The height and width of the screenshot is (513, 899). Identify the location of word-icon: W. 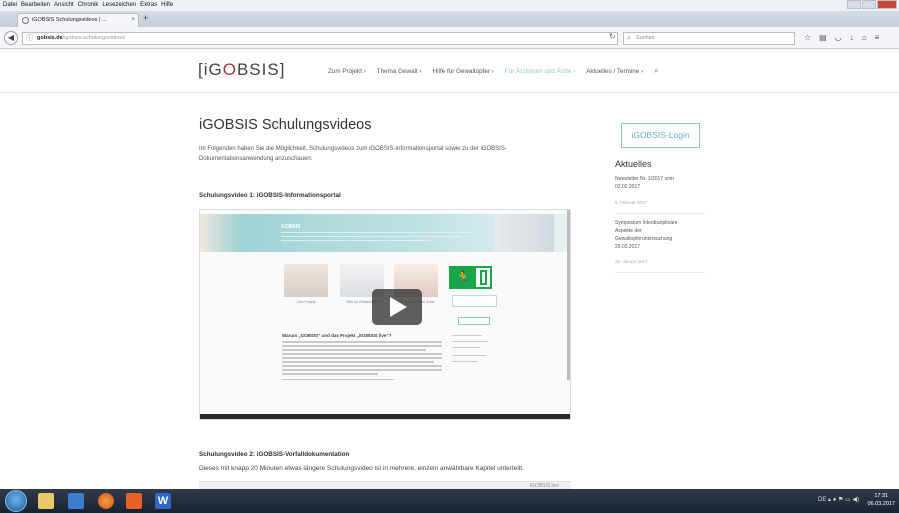
(163, 501).